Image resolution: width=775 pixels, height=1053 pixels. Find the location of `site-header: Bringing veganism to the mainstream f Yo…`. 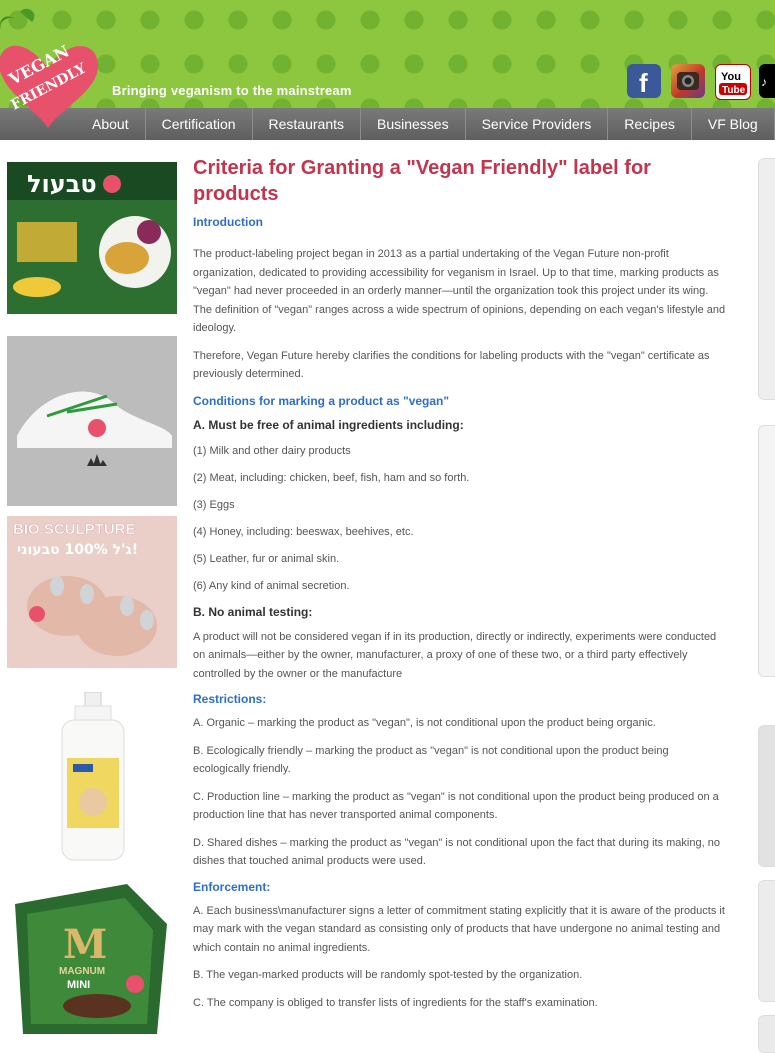

site-header: Bringing veganism to the mainstream f Yo… is located at coordinates (387, 54).